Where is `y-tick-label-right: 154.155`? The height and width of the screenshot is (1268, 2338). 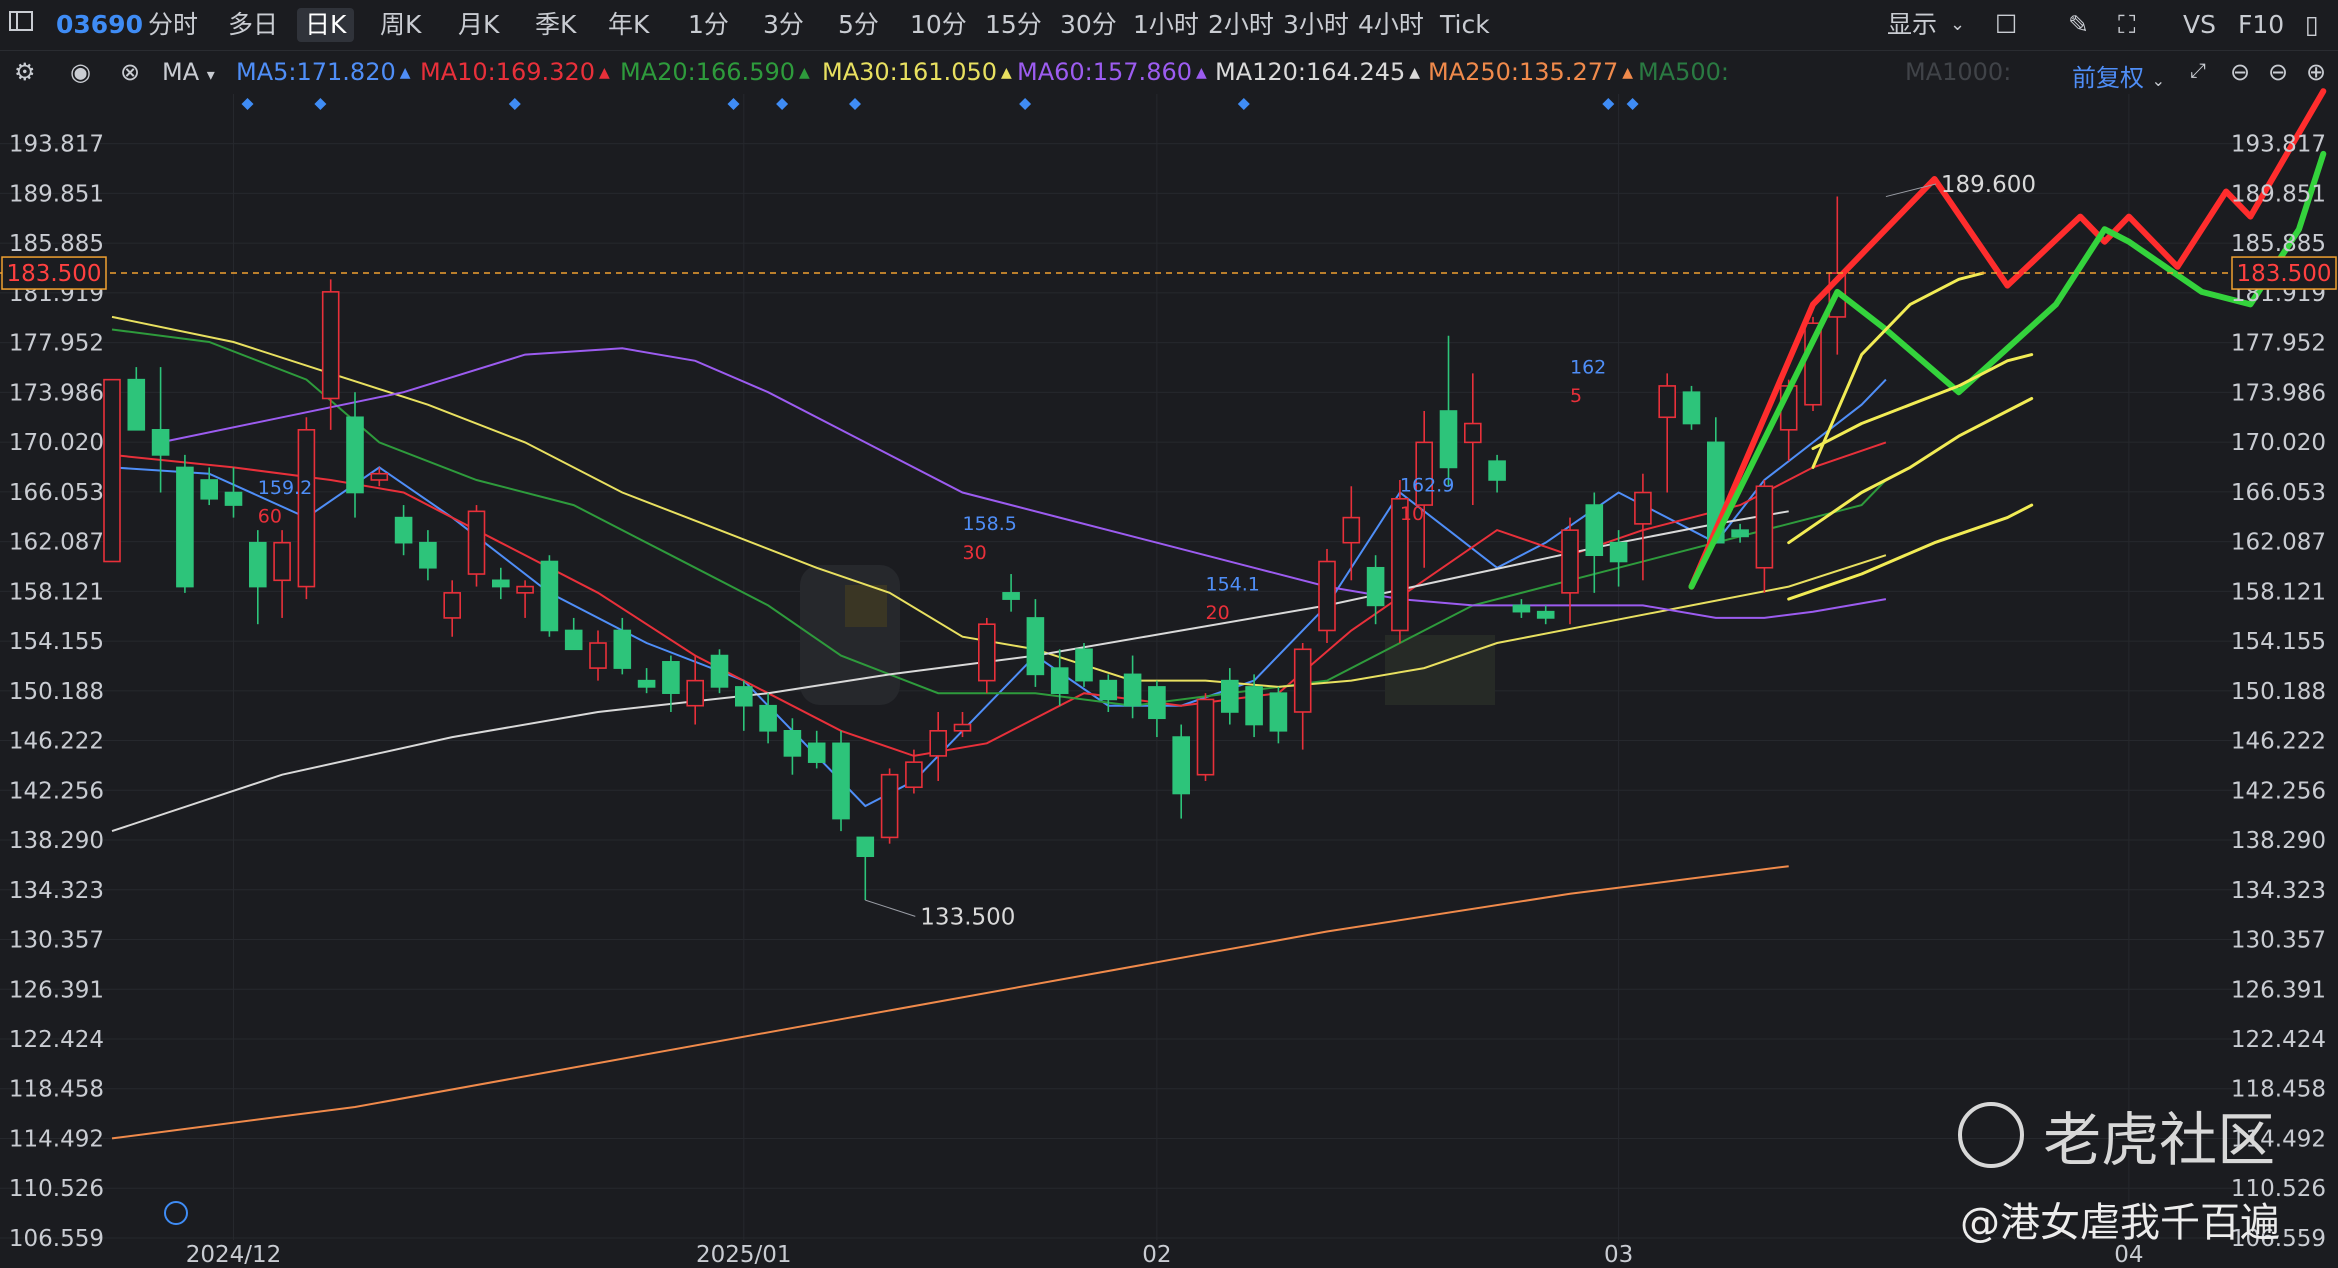
y-tick-label-right: 154.155 is located at coordinates (2278, 642).